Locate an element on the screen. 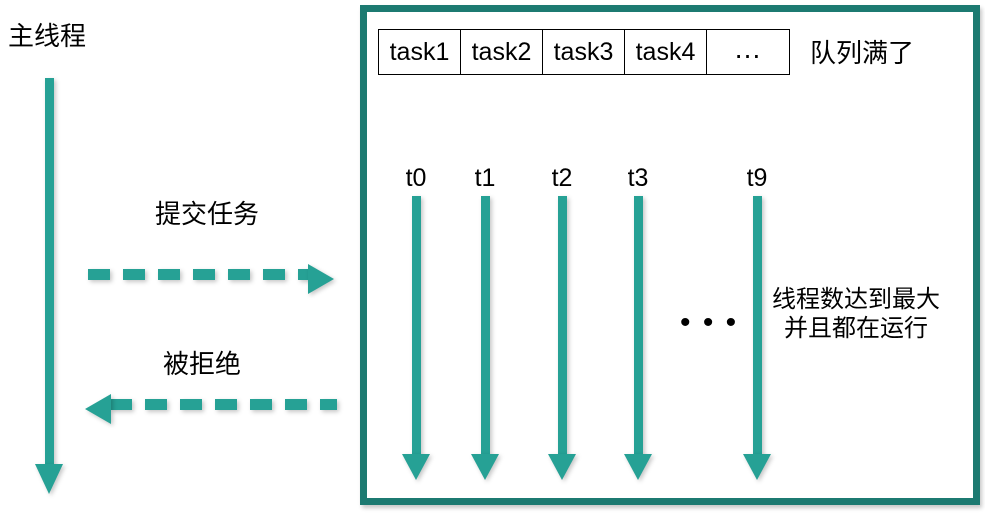 This screenshot has height=516, width=985. rejected-label: 被拒绝 is located at coordinates (202, 365).